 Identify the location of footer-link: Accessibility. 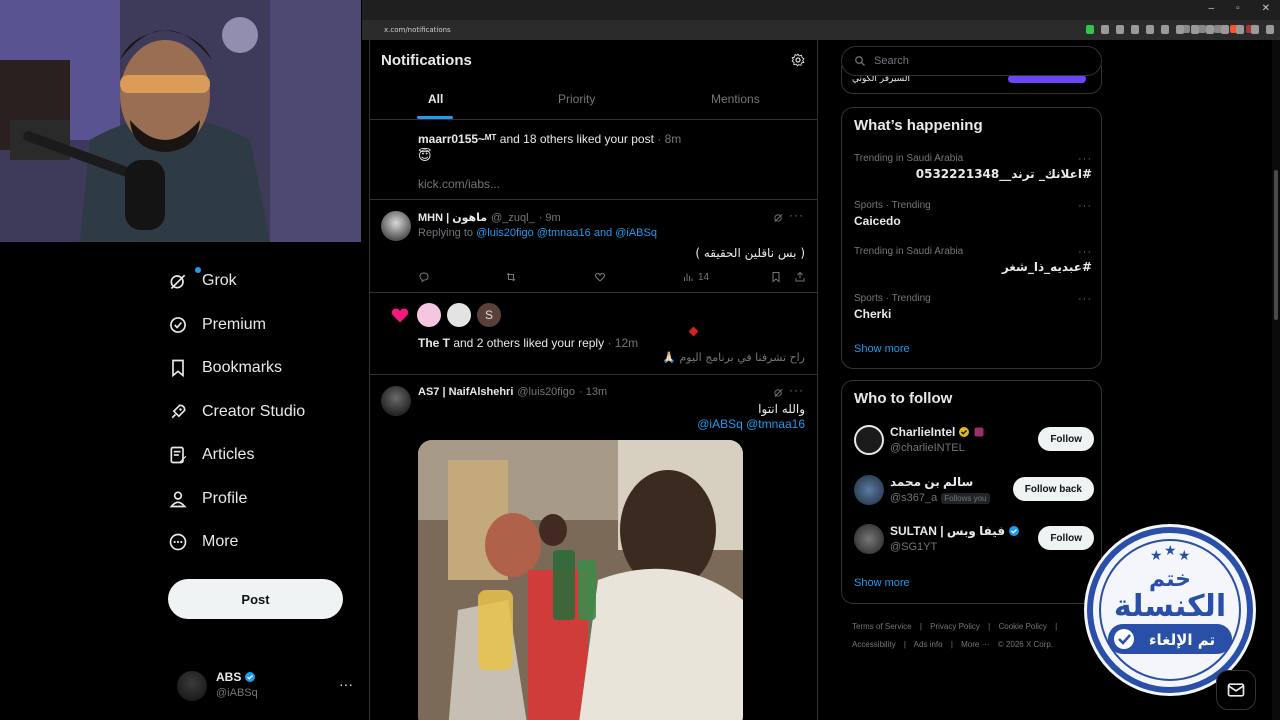
(874, 644).